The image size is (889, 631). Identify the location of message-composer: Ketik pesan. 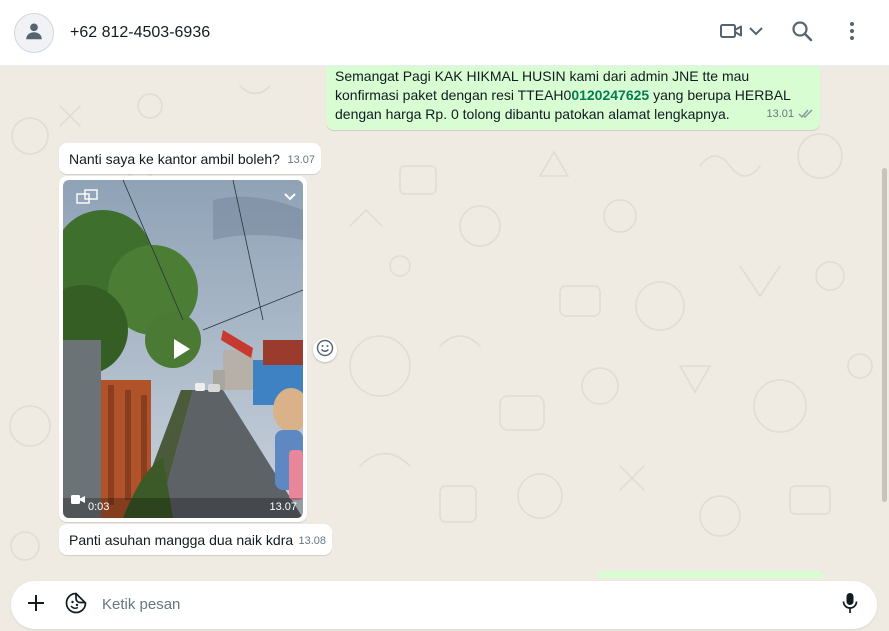
(444, 605).